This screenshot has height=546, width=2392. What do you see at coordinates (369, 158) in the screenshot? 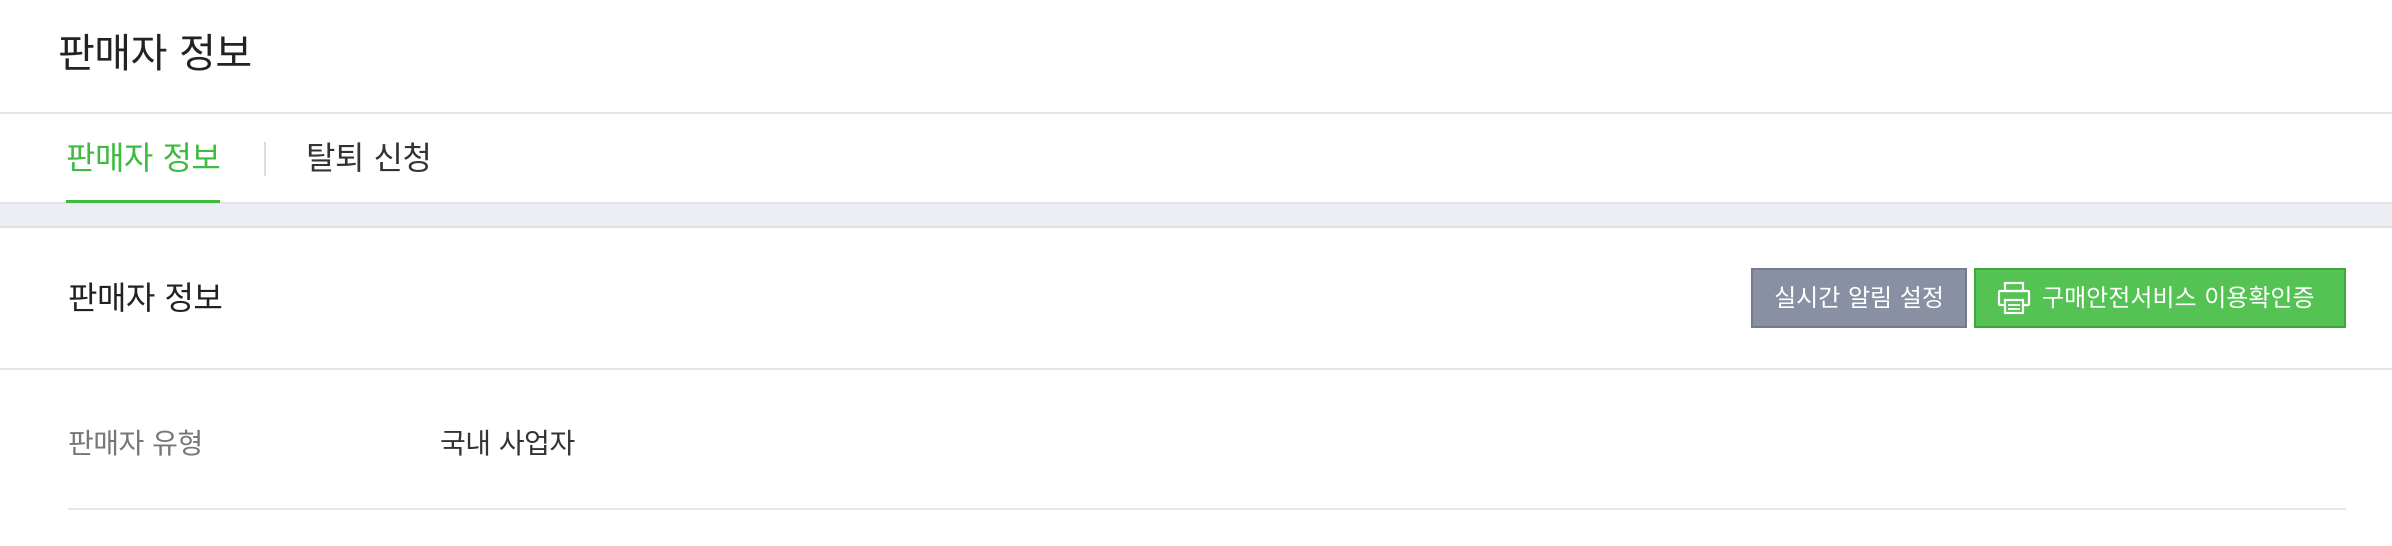
I see `tab-withdrawal-request: 탈퇴 신청` at bounding box center [369, 158].